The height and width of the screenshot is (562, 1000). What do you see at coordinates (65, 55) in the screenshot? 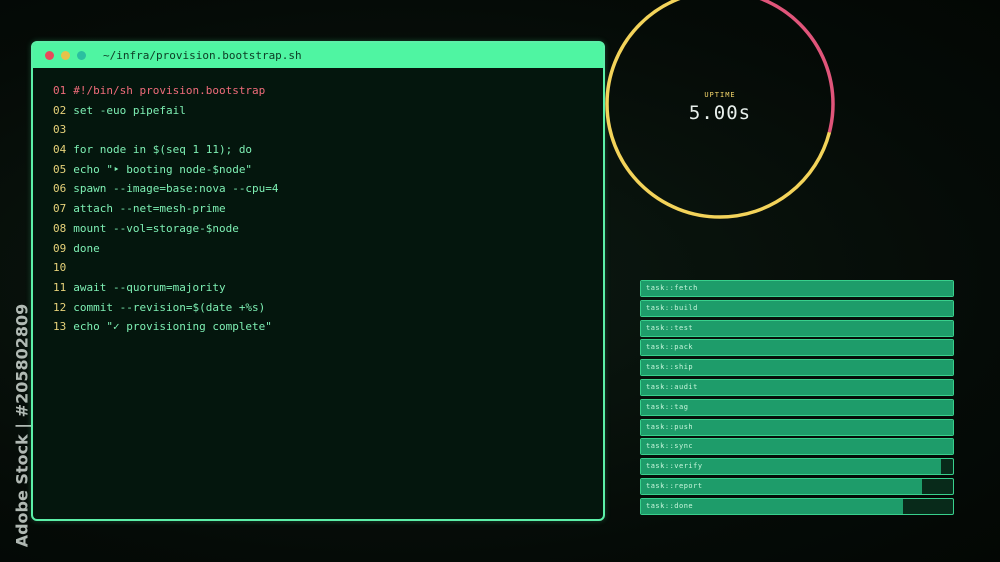
I see `minimize-window-icon` at bounding box center [65, 55].